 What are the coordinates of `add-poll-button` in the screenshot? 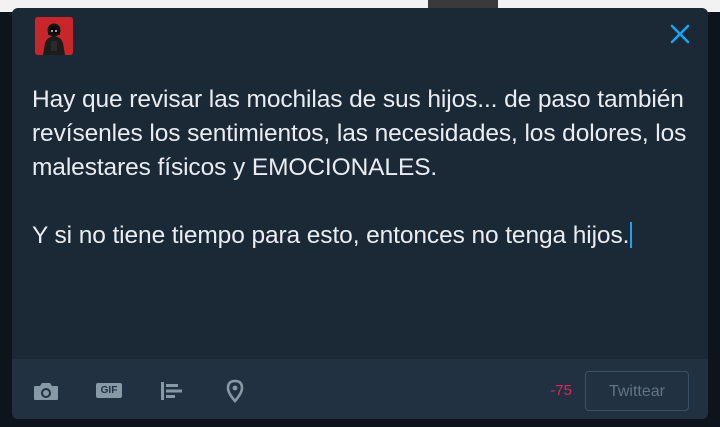 It's located at (171, 391).